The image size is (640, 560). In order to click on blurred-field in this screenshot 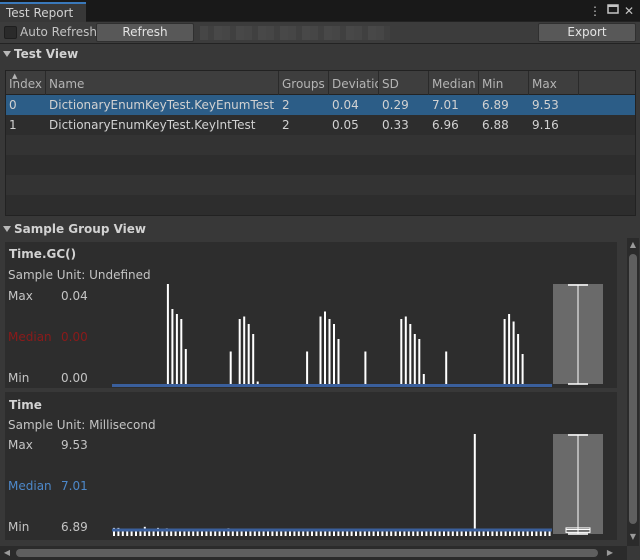, I will do `click(295, 33)`.